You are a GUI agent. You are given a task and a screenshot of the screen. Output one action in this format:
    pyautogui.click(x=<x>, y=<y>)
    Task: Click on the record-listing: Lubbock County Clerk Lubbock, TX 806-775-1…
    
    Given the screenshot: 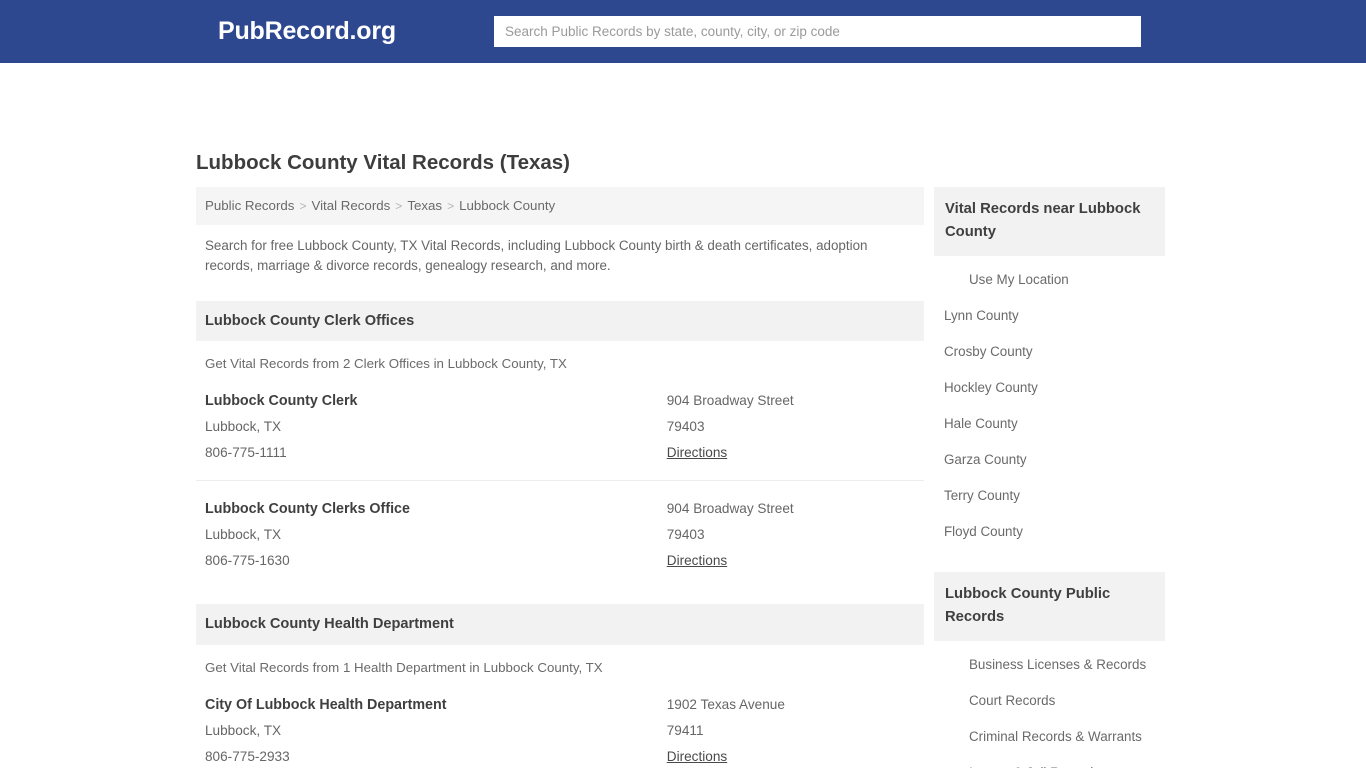 What is the action you would take?
    pyautogui.click(x=560, y=430)
    